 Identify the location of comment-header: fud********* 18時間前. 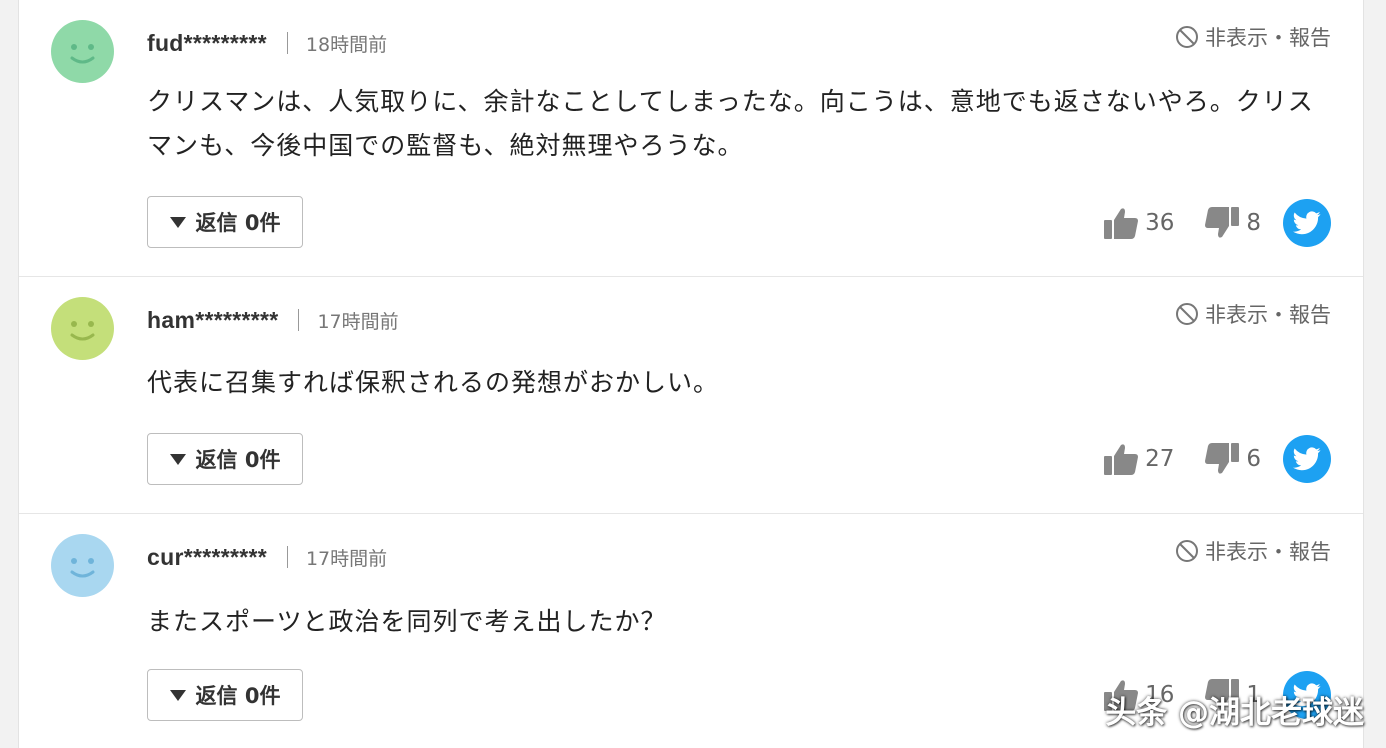
(267, 43).